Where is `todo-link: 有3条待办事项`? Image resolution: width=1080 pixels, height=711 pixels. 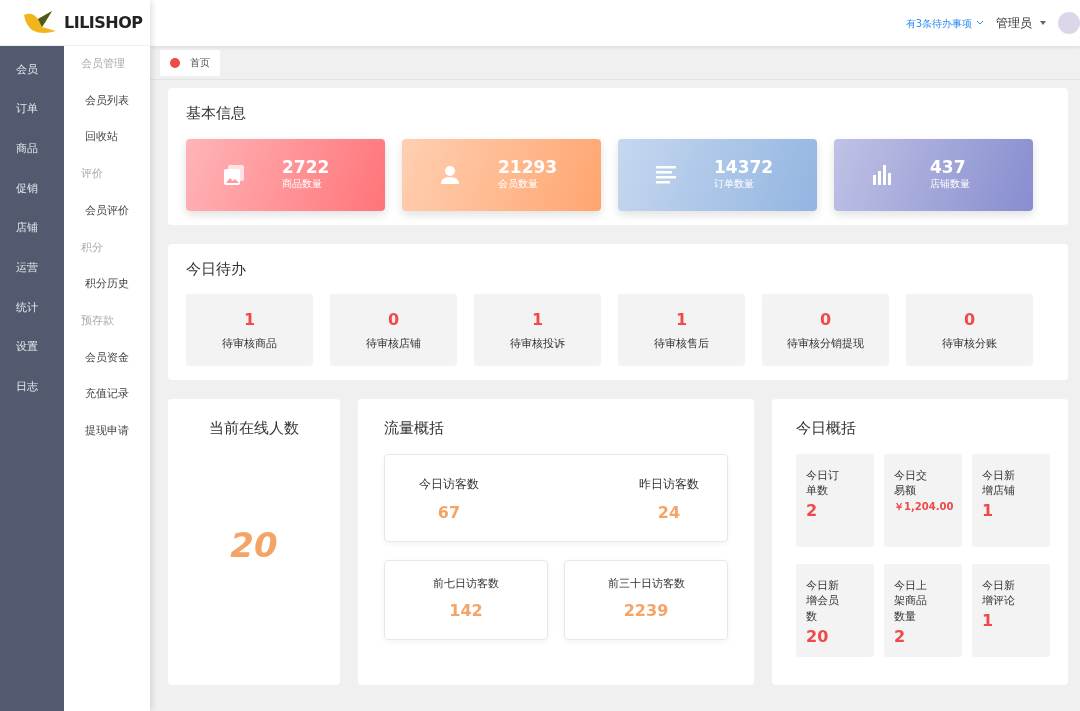
todo-link: 有3条待办事项 is located at coordinates (944, 23).